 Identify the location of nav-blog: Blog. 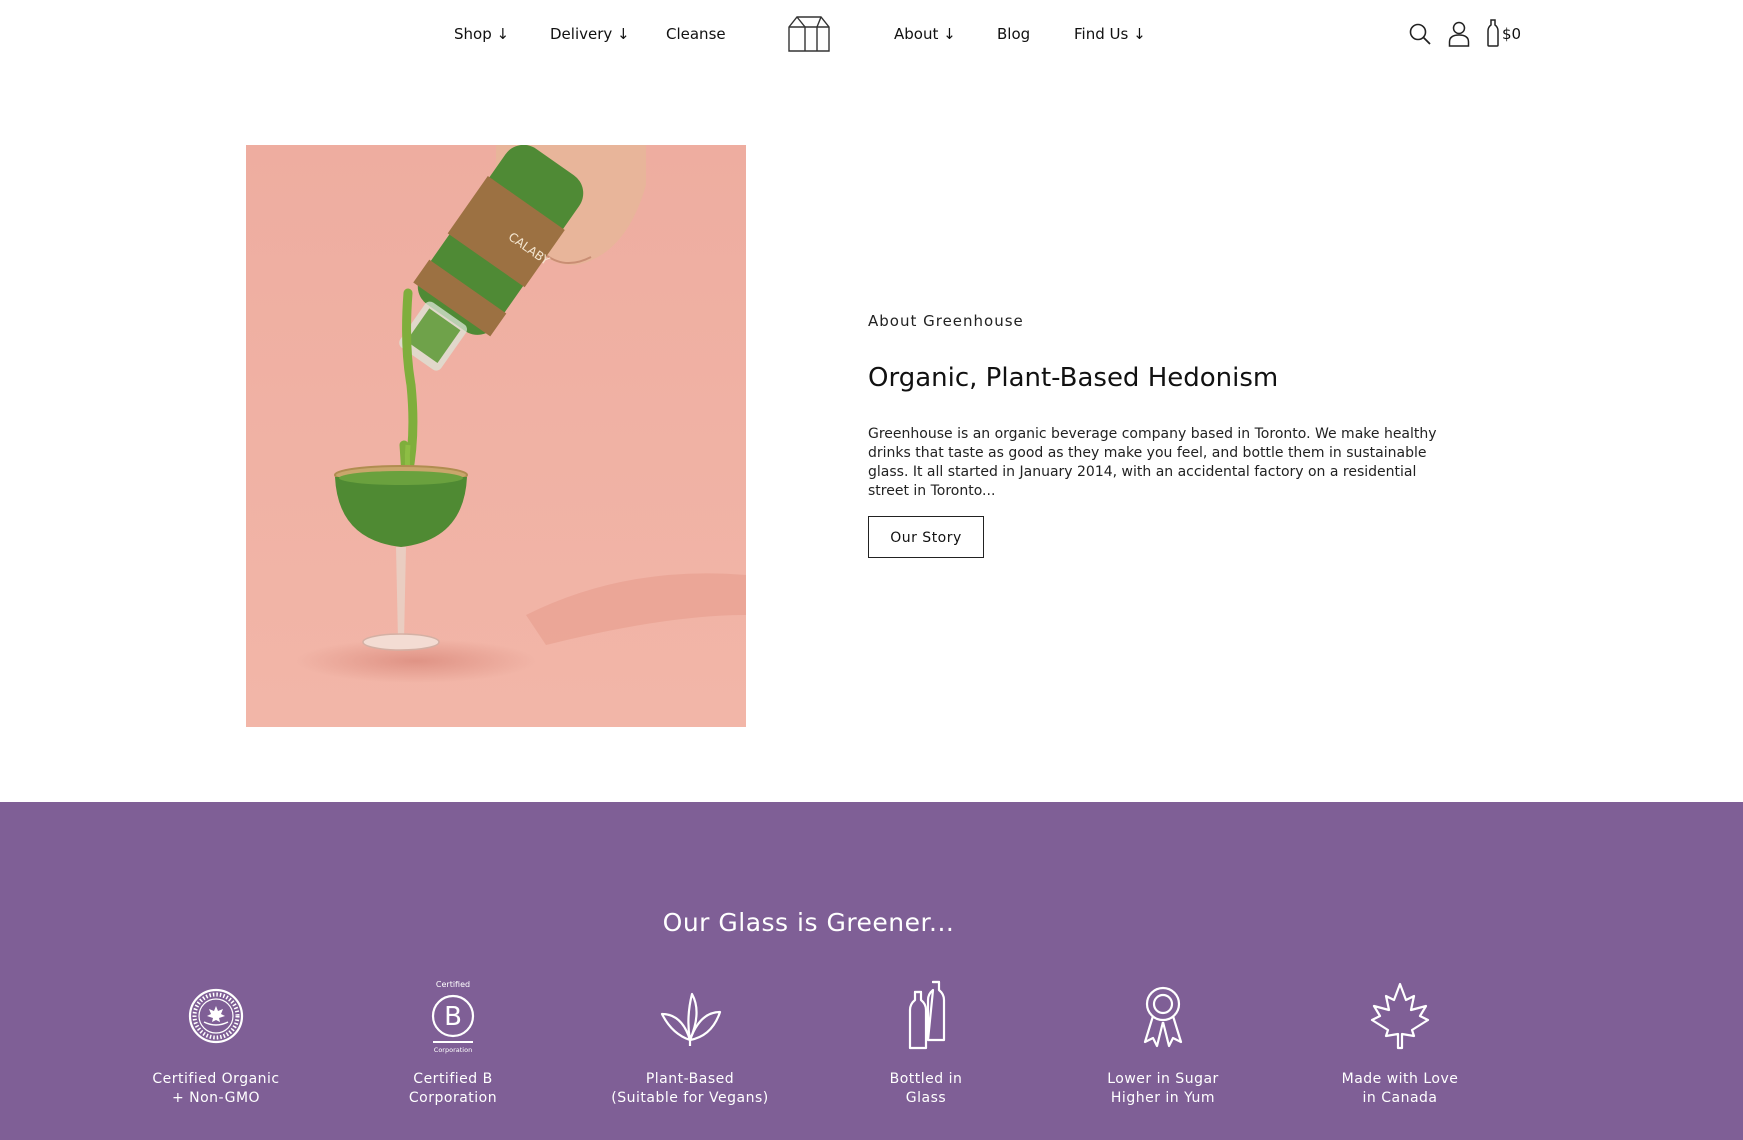
(1013, 34).